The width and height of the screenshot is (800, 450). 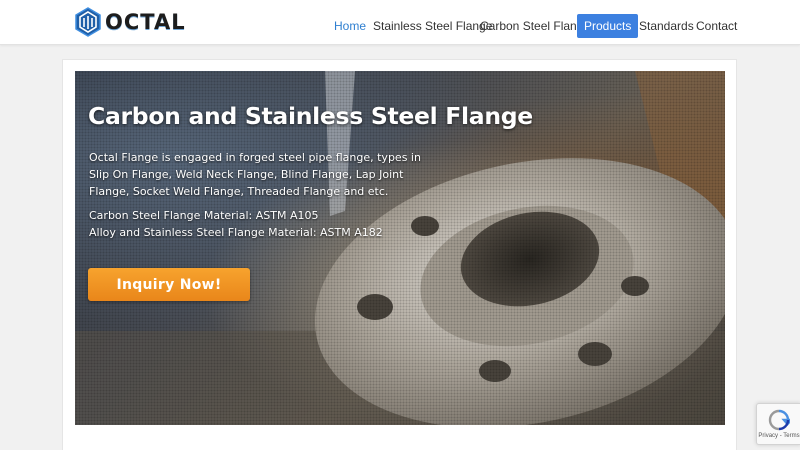 I want to click on nav-contact: Contact, so click(x=716, y=26).